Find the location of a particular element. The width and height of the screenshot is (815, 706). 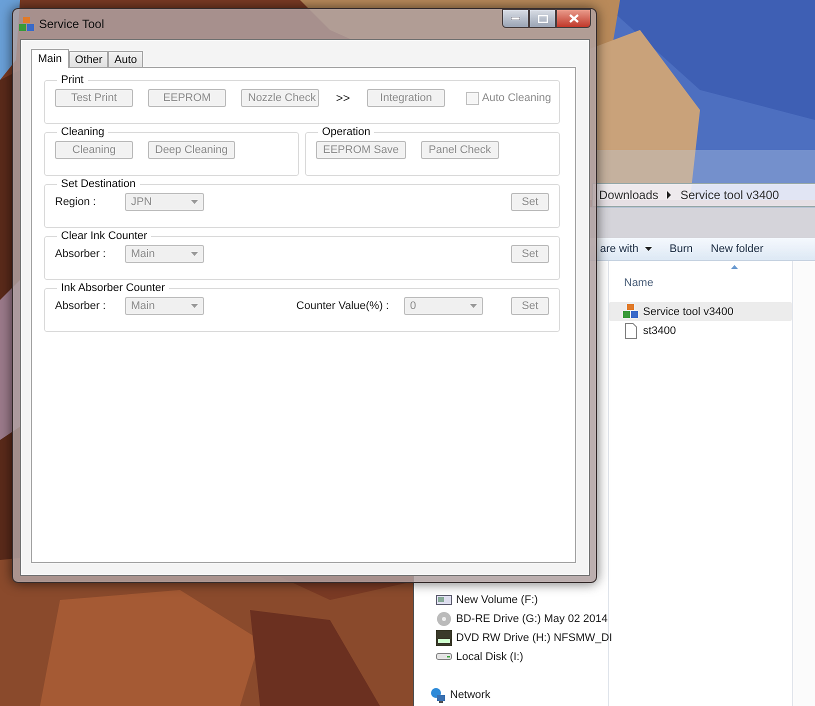

group-title: Cleaning is located at coordinates (83, 132).